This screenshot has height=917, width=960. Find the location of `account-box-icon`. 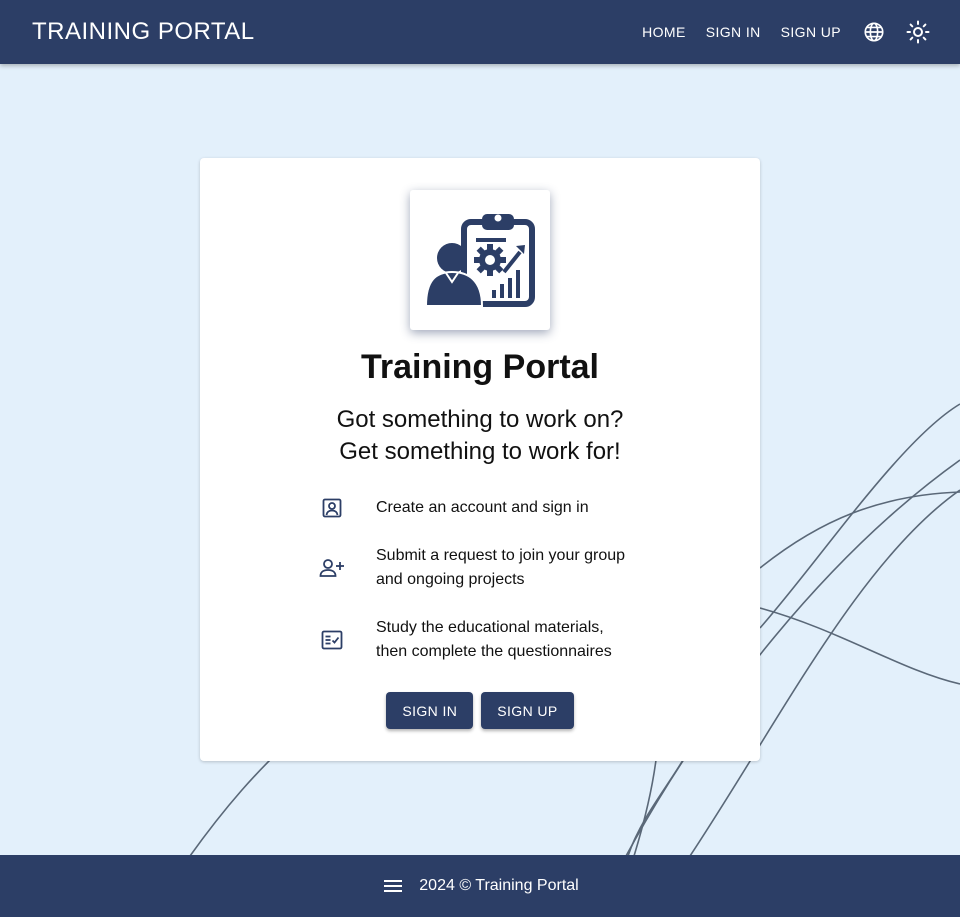

account-box-icon is located at coordinates (332, 508).